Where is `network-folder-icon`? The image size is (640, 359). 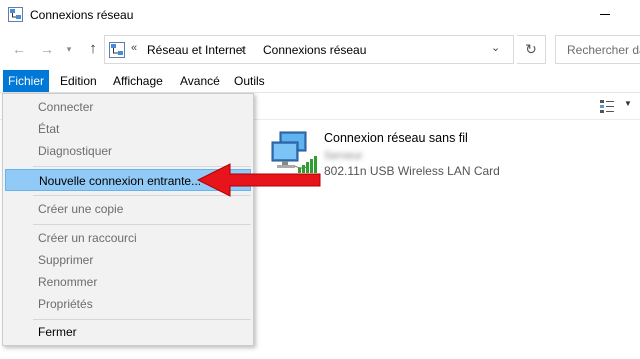 network-folder-icon is located at coordinates (117, 50).